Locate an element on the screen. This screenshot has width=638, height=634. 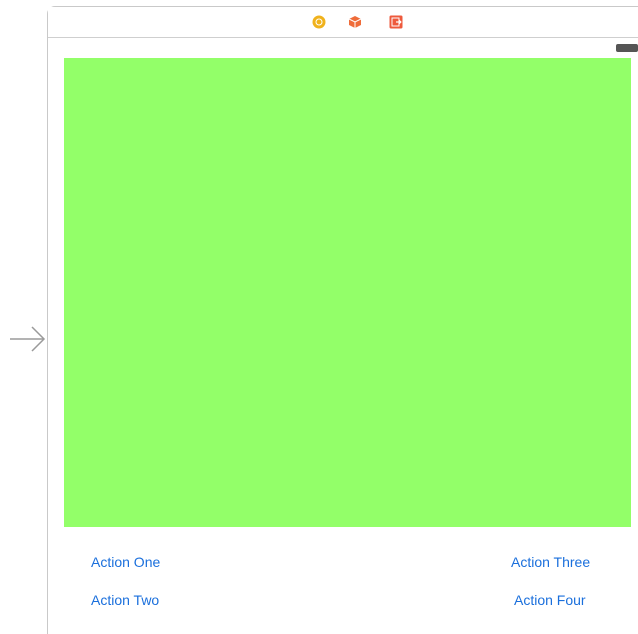
initial-view-controller-arrow-icon is located at coordinates (28, 339).